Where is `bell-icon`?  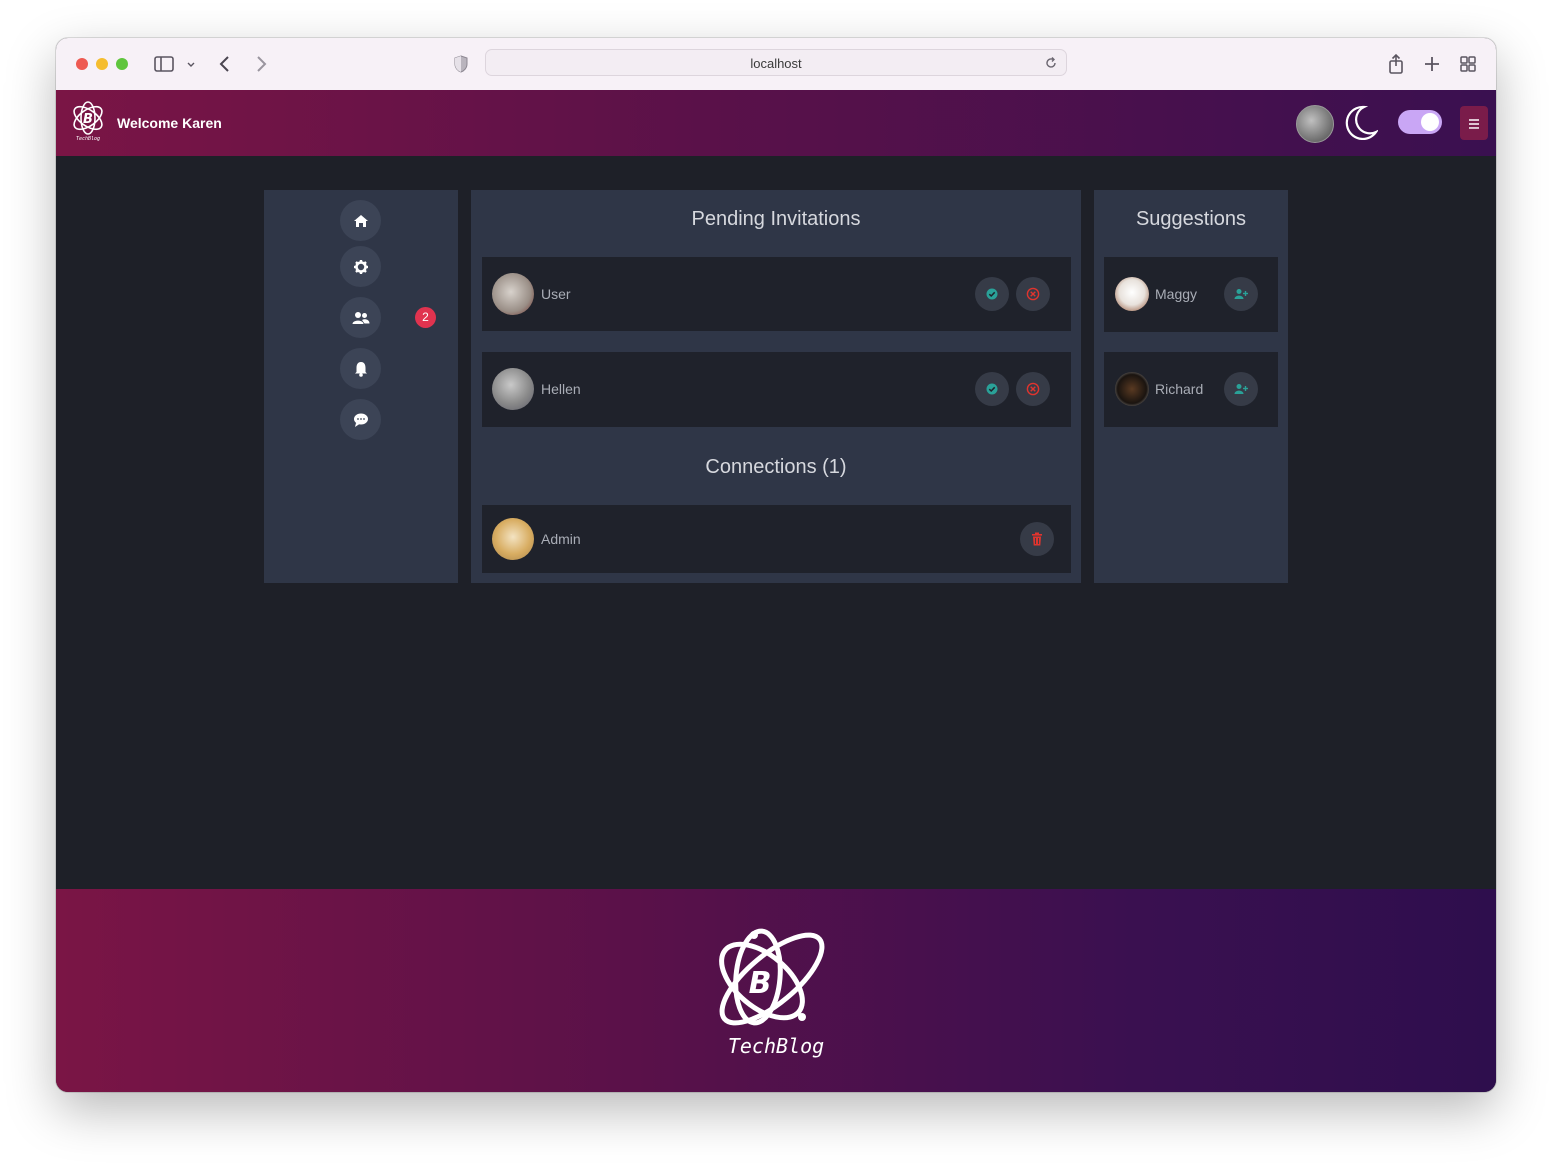 bell-icon is located at coordinates (360, 369).